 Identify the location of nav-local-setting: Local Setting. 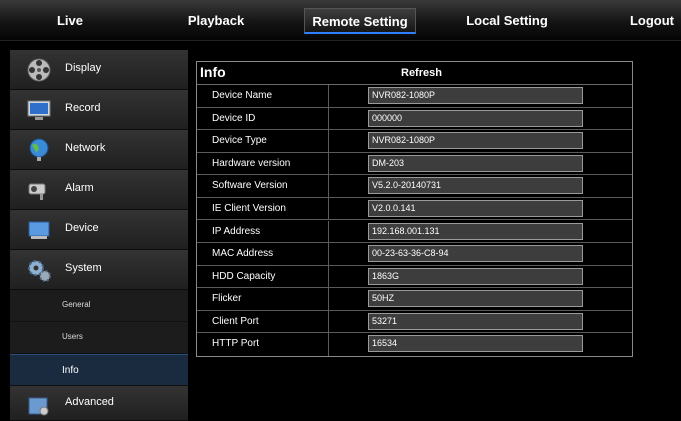
(507, 21).